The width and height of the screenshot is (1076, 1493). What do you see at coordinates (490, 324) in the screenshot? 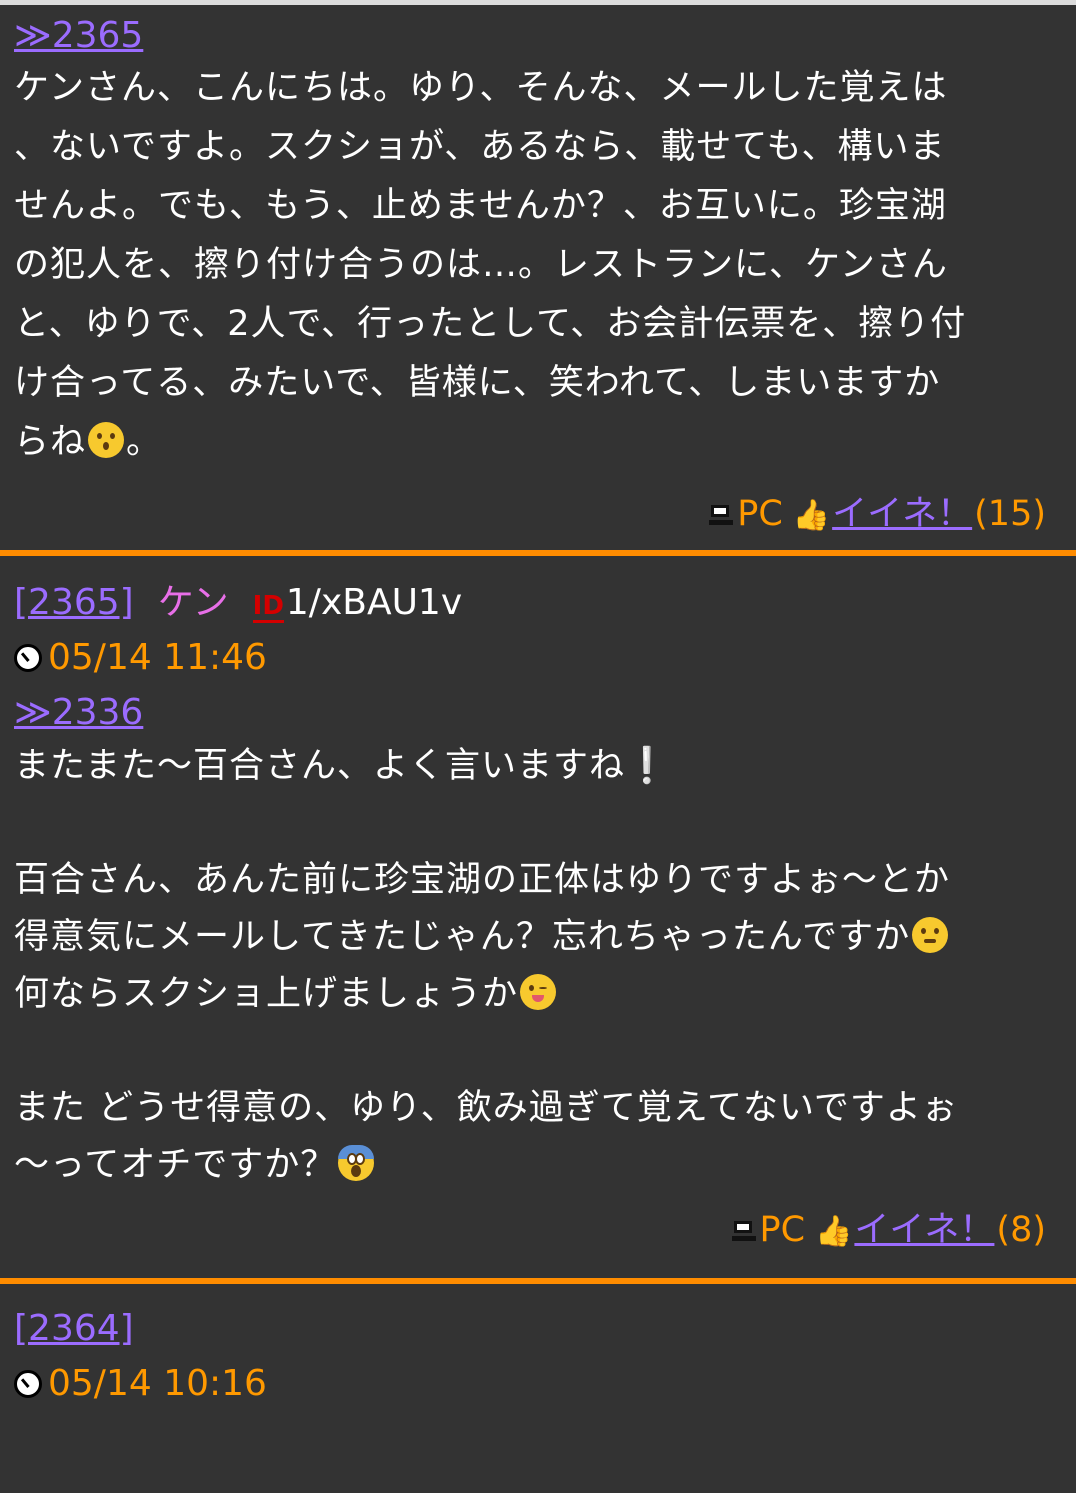
I see `body-line: と、ゆりで、2人で、行ったとして、お会計伝票を、擦り付` at bounding box center [490, 324].